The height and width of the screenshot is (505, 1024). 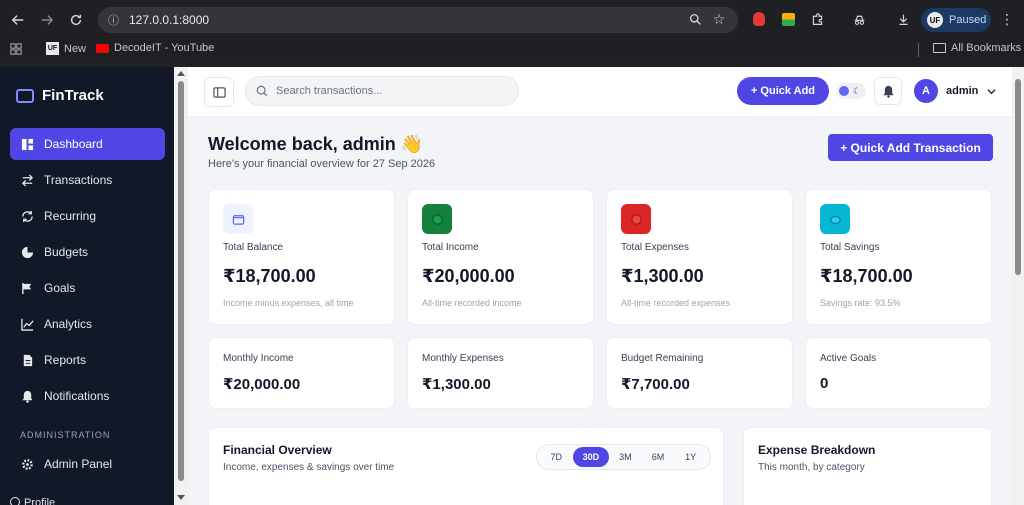 What do you see at coordinates (27, 252) in the screenshot?
I see `budgets-icon` at bounding box center [27, 252].